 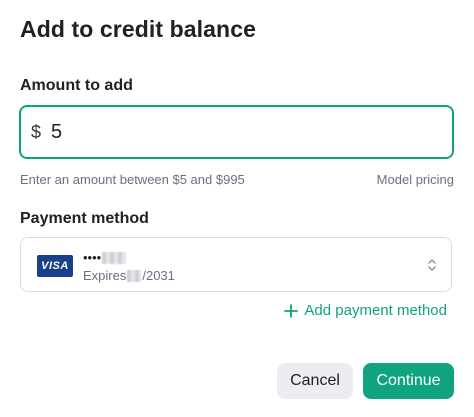 What do you see at coordinates (114, 257) in the screenshot?
I see `redacted-last-four` at bounding box center [114, 257].